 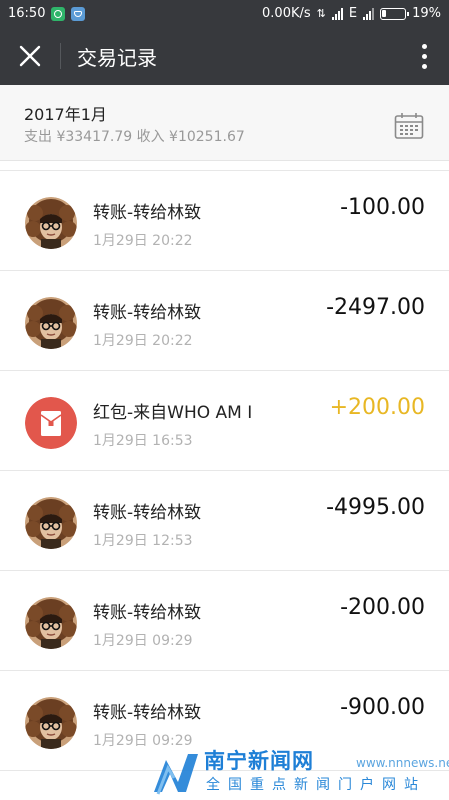 What do you see at coordinates (384, 13) in the screenshot?
I see `battery-fill` at bounding box center [384, 13].